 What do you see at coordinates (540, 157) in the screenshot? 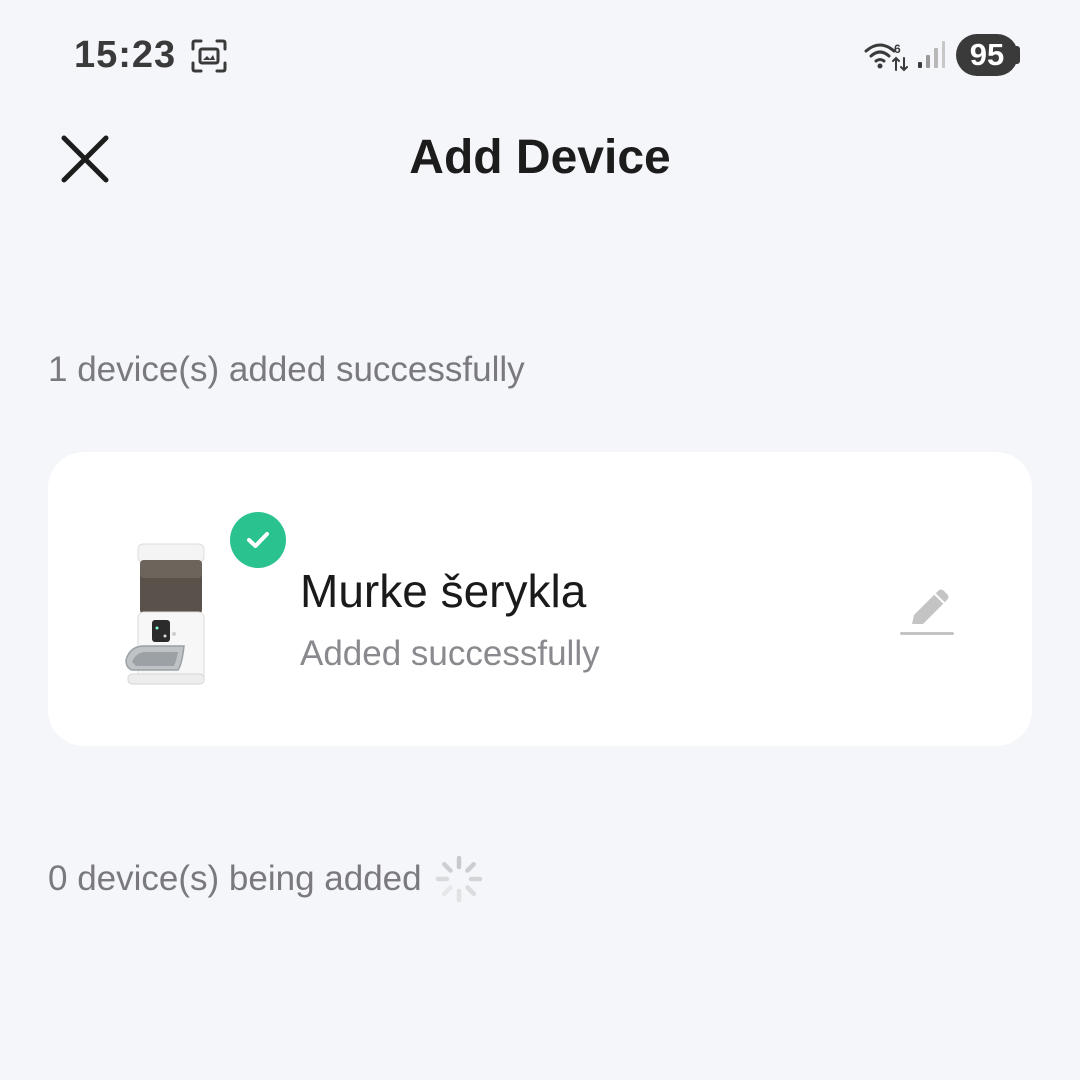
I see `page-title: Add Device` at bounding box center [540, 157].